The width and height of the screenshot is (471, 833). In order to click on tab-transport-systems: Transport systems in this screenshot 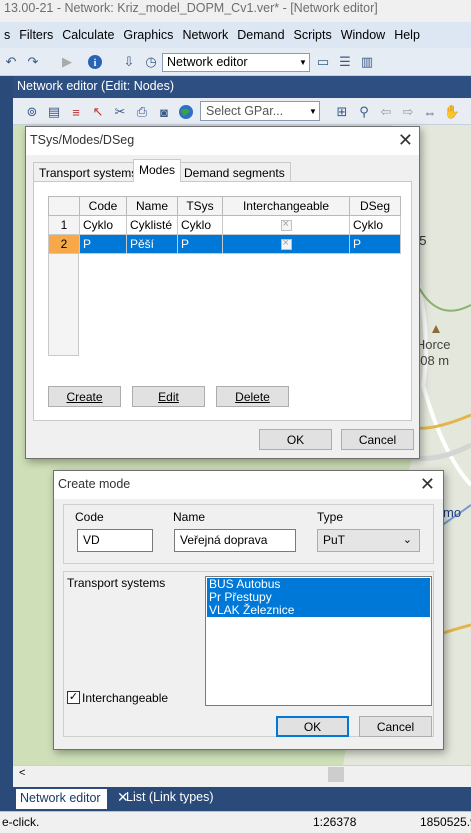, I will do `click(88, 172)`.